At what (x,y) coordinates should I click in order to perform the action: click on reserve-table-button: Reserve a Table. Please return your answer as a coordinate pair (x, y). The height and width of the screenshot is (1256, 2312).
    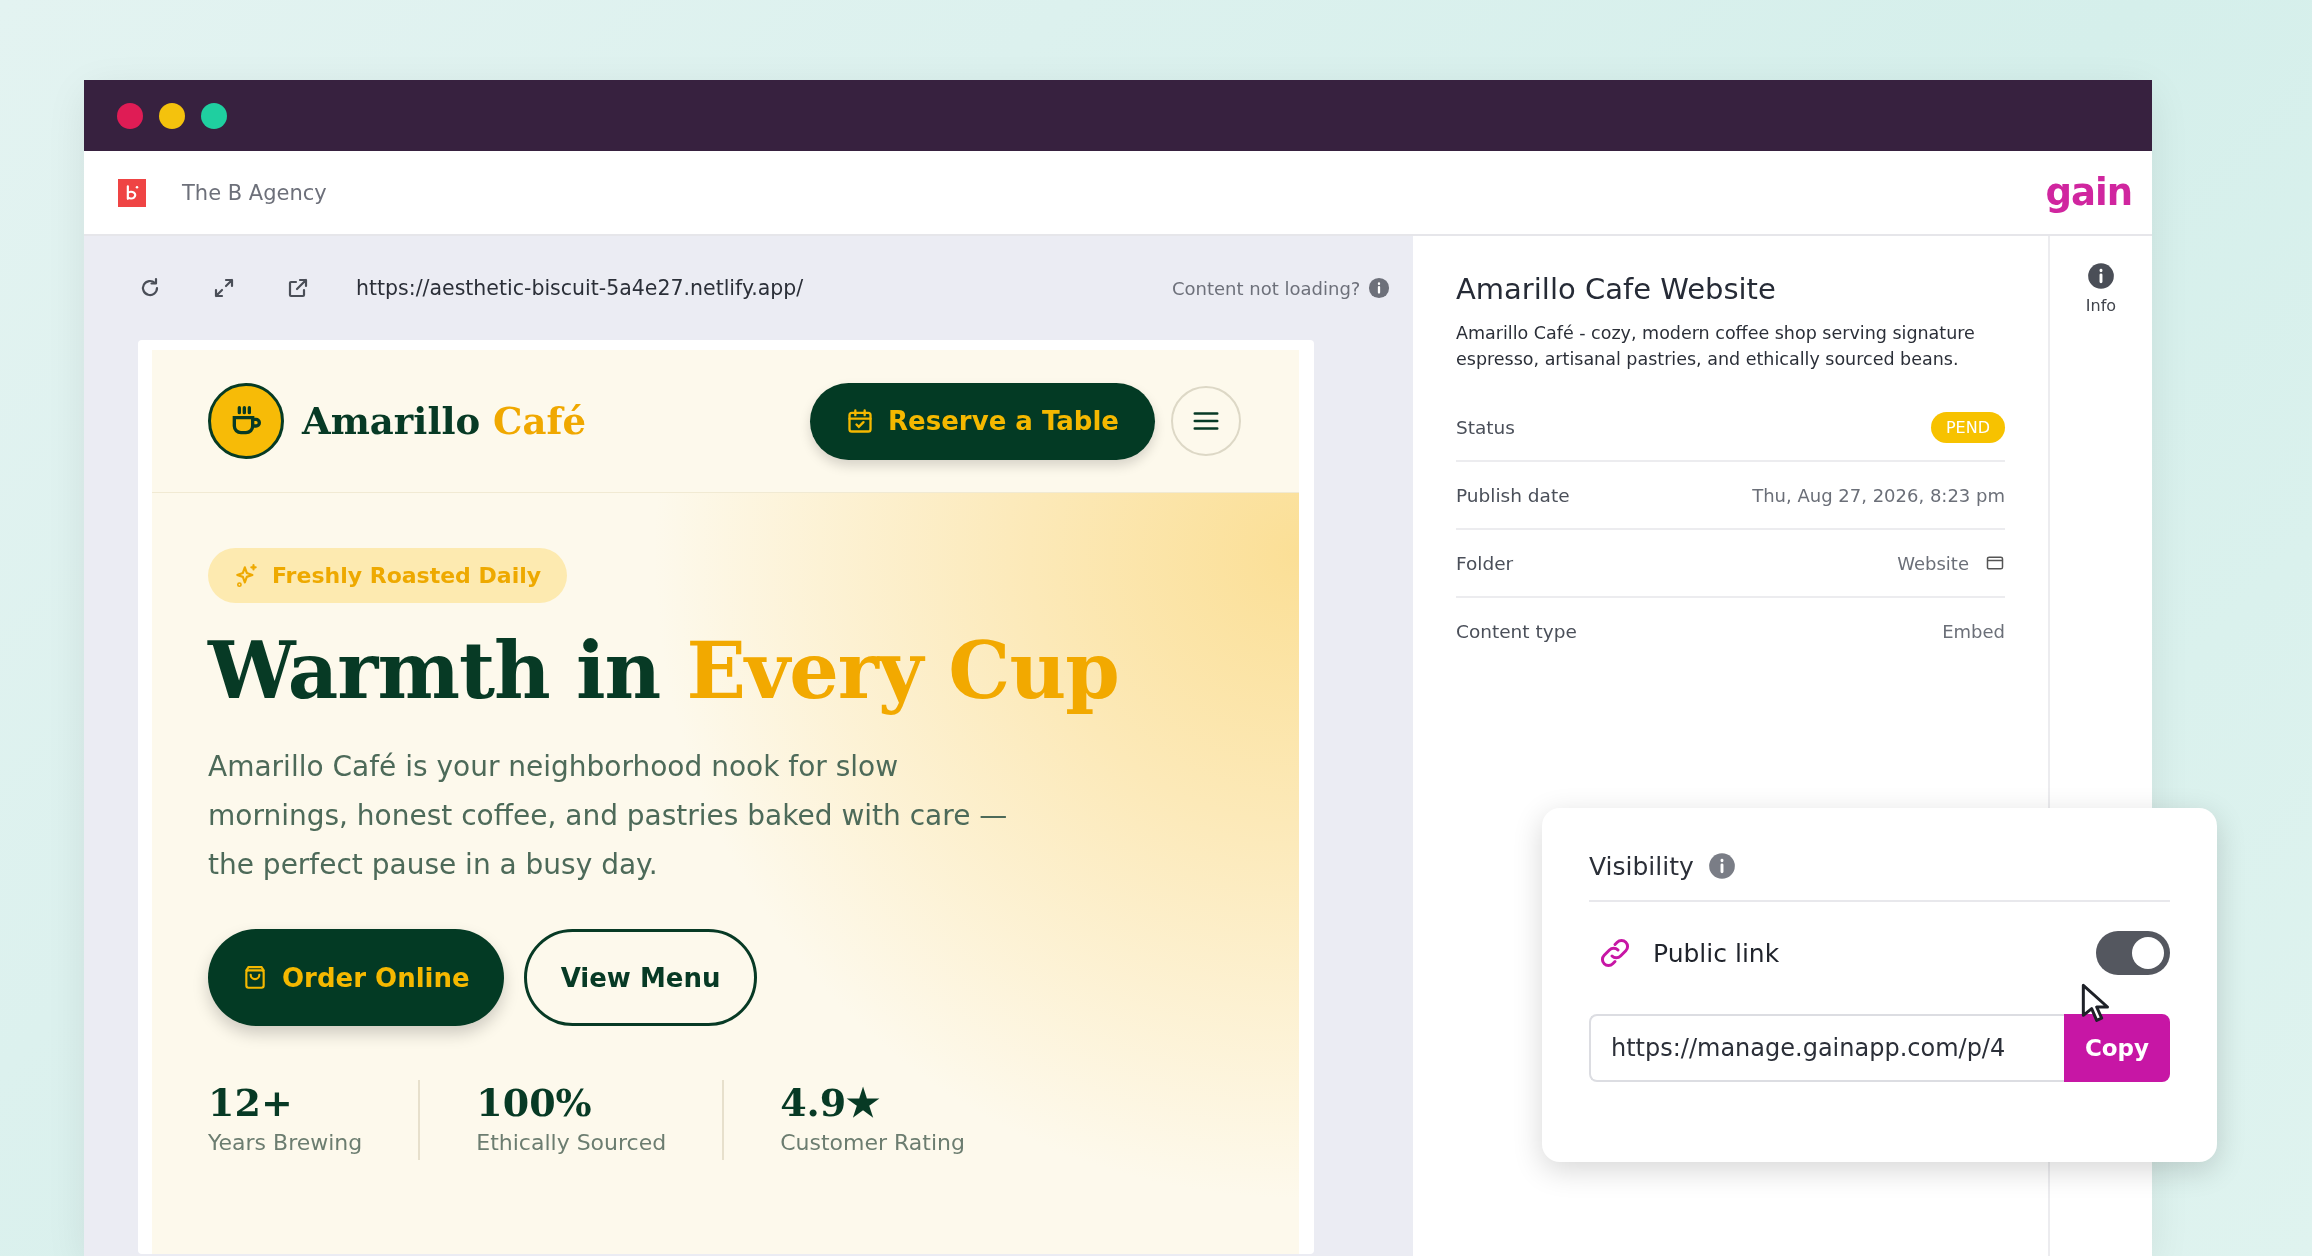
    Looking at the image, I should click on (982, 421).